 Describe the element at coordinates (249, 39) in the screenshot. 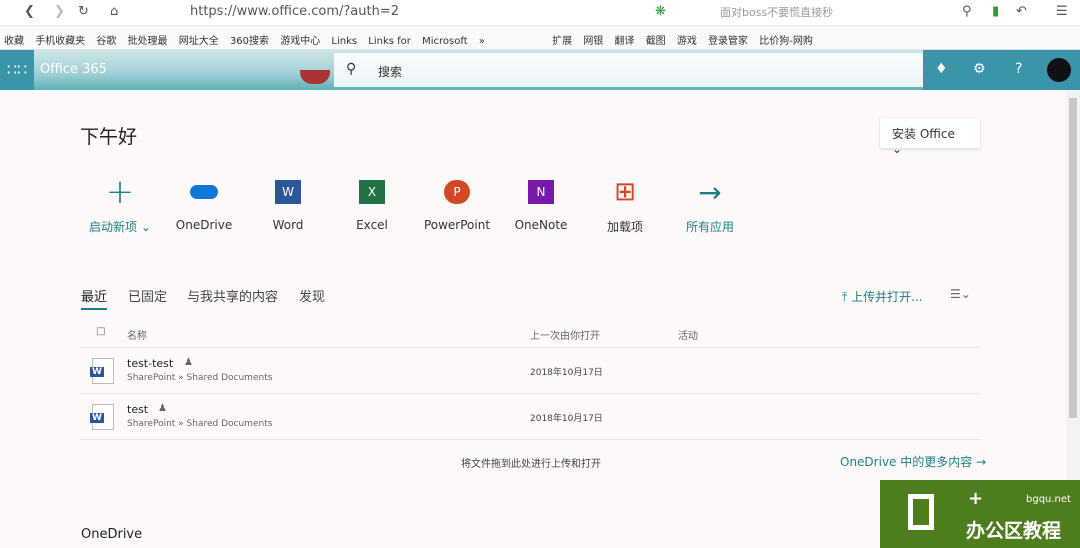

I see `bookmark: 360搜索` at that location.